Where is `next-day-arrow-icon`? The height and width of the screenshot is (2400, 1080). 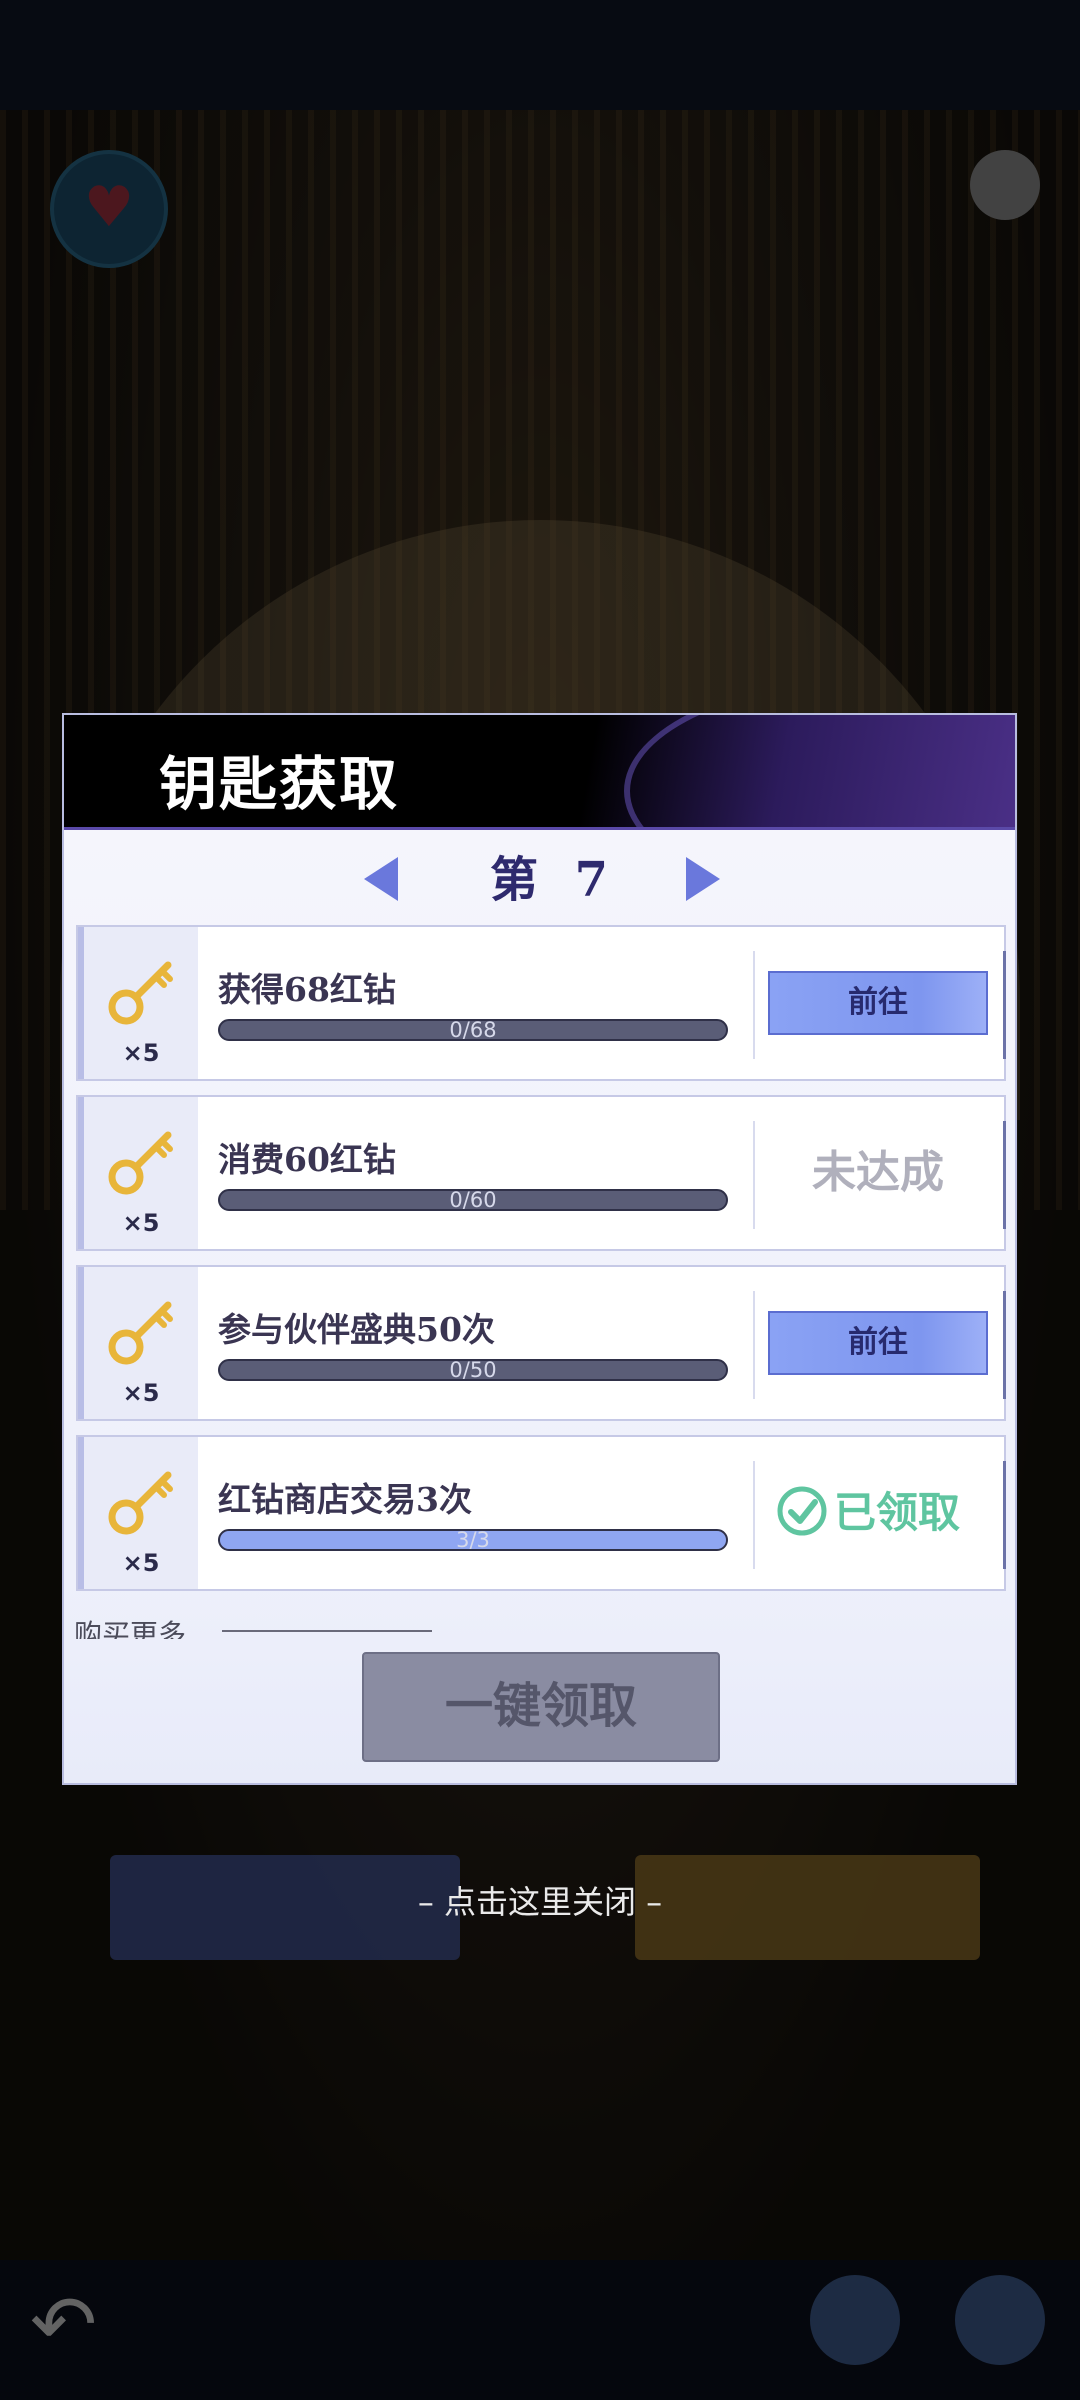 next-day-arrow-icon is located at coordinates (703, 879).